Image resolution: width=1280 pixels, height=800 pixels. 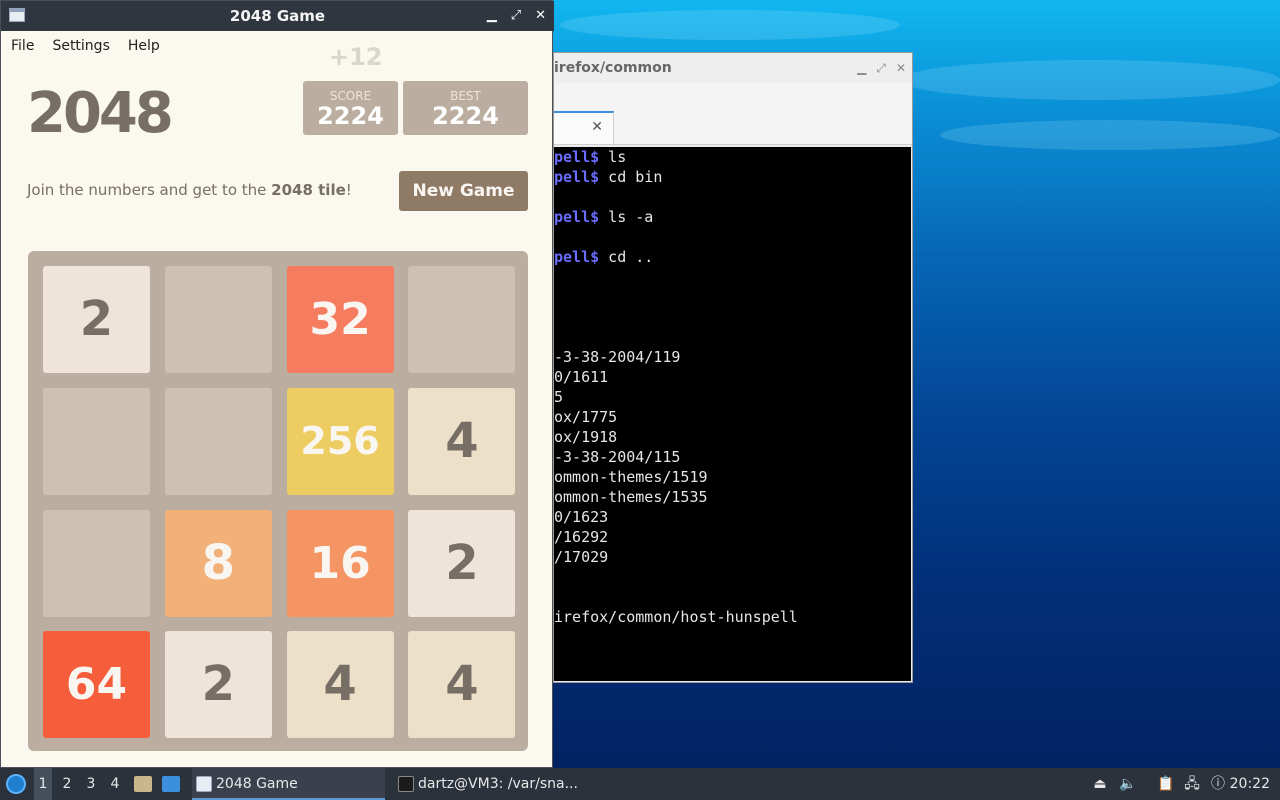 I want to click on volume-icon: 🔈, so click(x=1128, y=784).